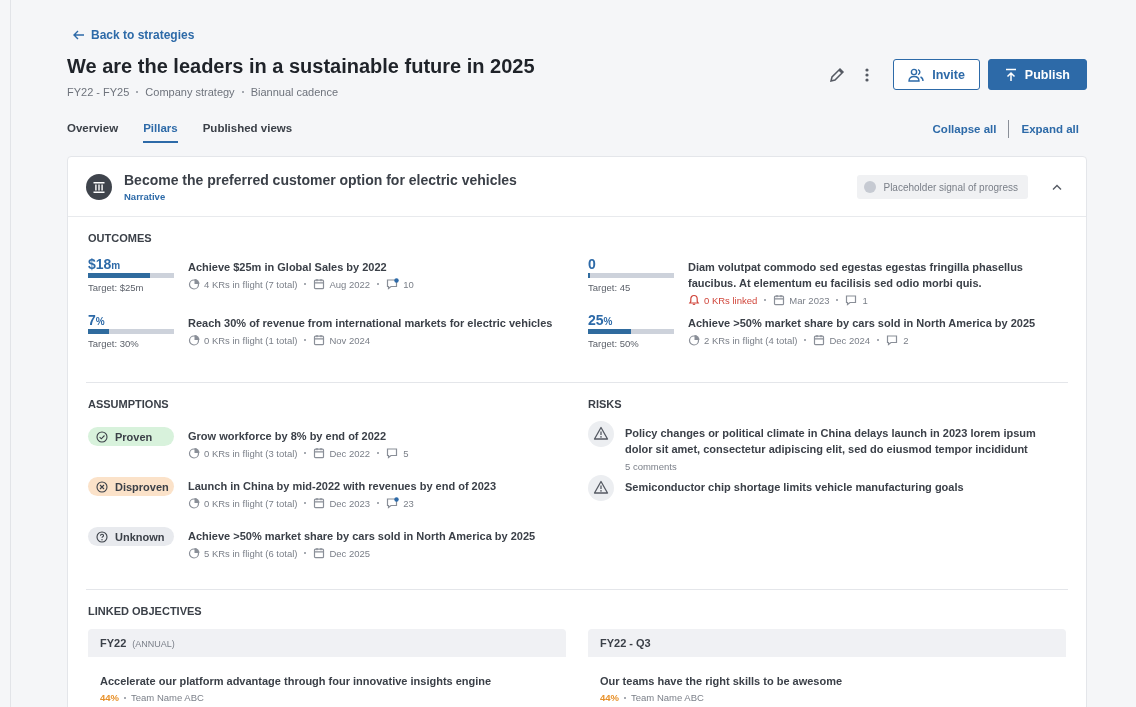  What do you see at coordinates (605, 404) in the screenshot?
I see `section-heading: RISKS` at bounding box center [605, 404].